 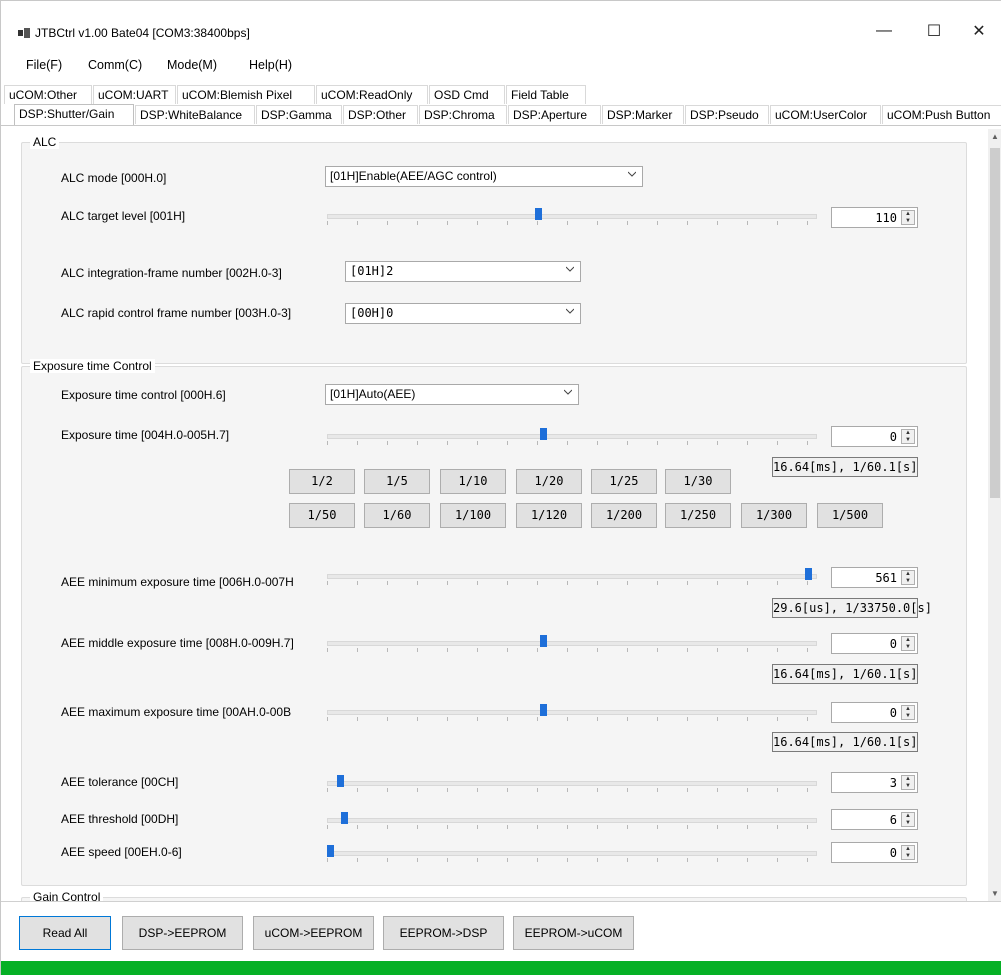 I want to click on aee-speed-value: 0, so click(x=893, y=853).